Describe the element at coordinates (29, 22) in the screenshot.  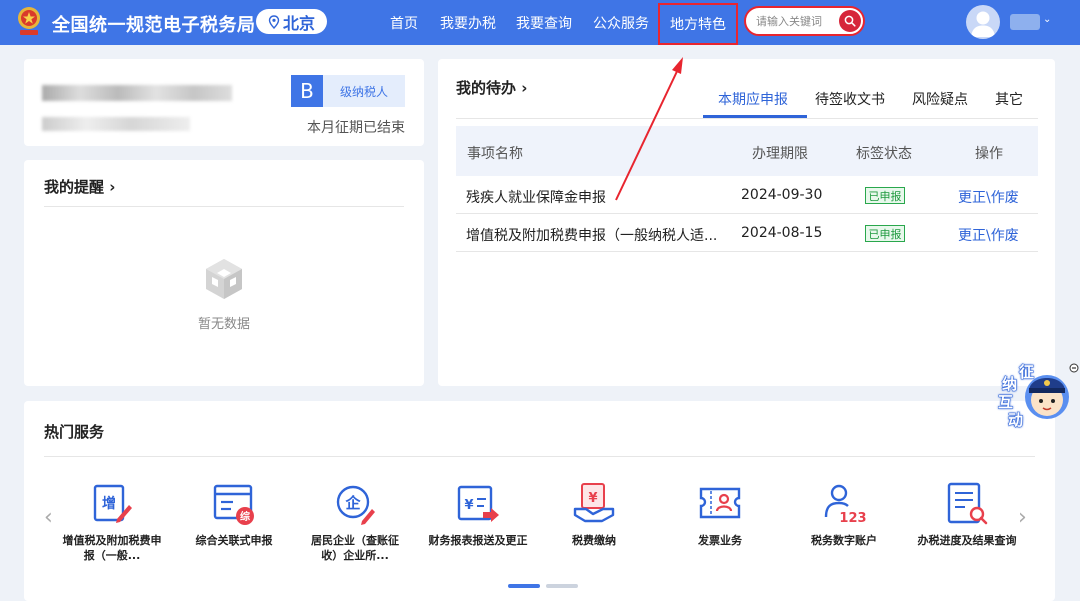
I see `tax-emblem-icon` at that location.